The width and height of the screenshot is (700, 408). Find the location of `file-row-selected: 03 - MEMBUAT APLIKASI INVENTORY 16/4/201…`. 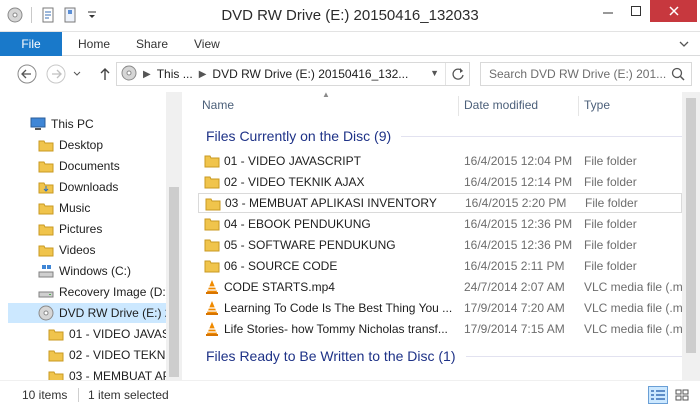

file-row-selected: 03 - MEMBUAT APLIKASI INVENTORY 16/4/201… is located at coordinates (440, 203).